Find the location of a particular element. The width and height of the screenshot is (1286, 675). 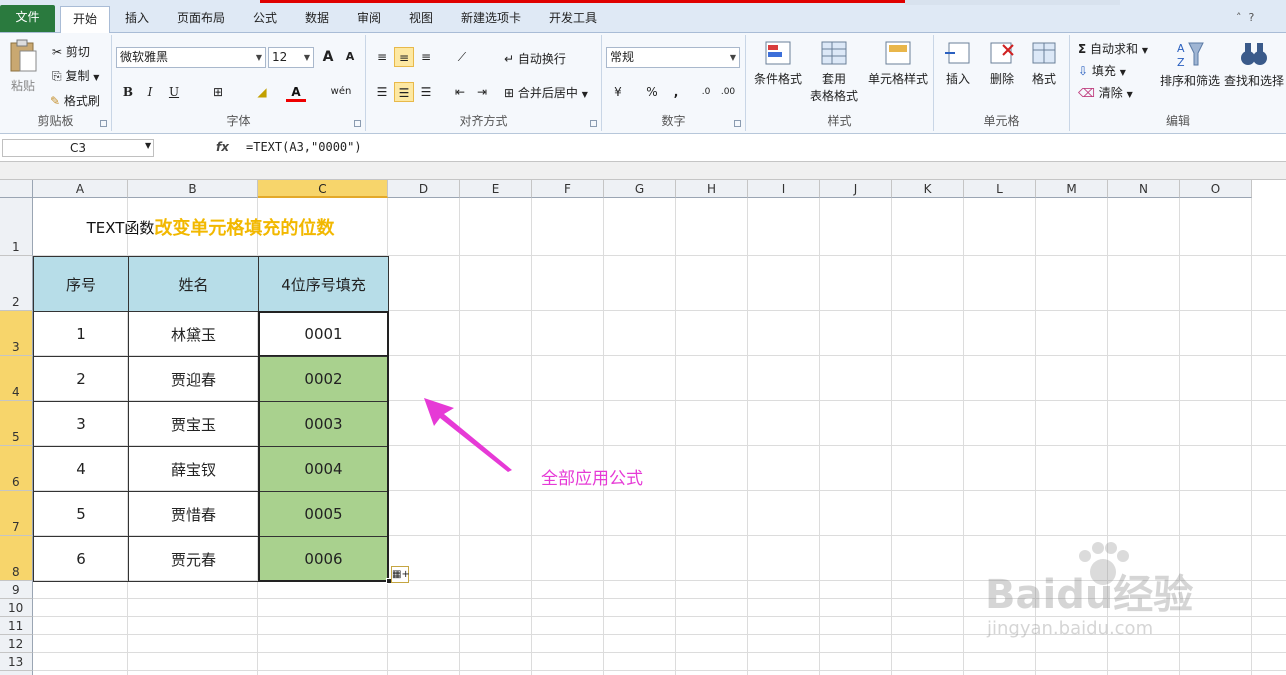

row-header-13: 13 is located at coordinates (16, 662).